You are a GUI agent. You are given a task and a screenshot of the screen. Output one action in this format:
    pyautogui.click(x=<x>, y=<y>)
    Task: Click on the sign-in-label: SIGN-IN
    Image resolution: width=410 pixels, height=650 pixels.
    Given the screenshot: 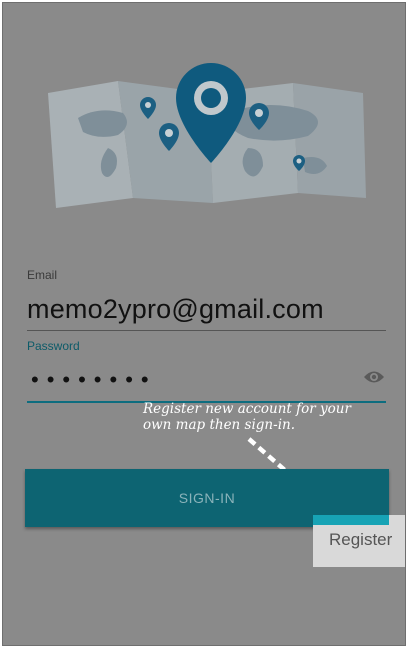 What is the action you would take?
    pyautogui.click(x=207, y=498)
    